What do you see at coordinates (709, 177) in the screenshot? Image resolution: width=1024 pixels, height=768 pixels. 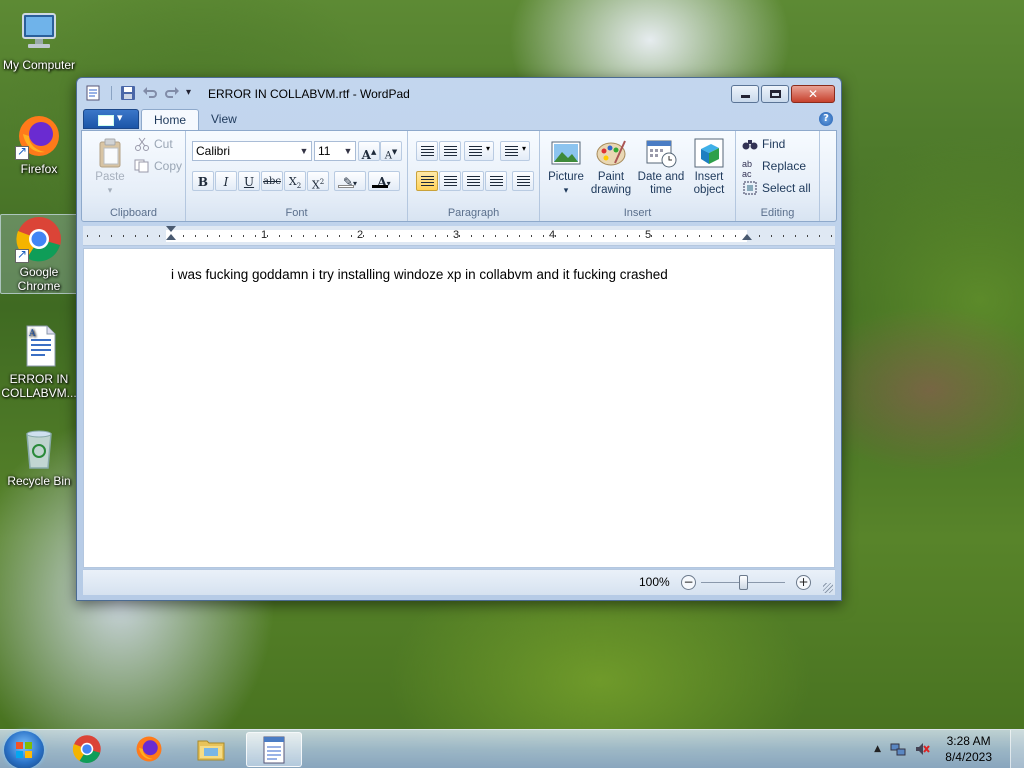 I see `object-label: Insert` at bounding box center [709, 177].